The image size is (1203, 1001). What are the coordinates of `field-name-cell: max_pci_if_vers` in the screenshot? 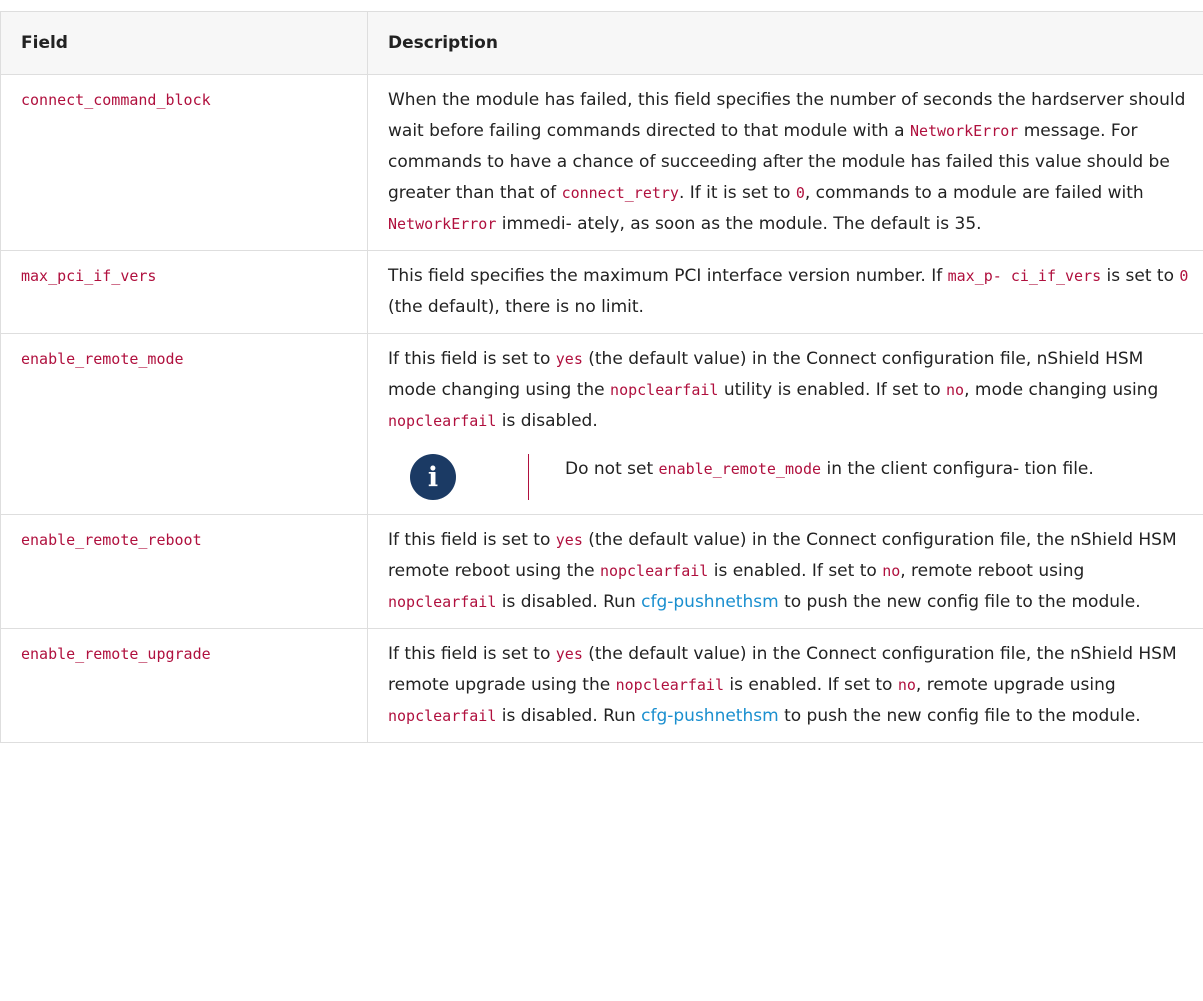 It's located at (184, 292).